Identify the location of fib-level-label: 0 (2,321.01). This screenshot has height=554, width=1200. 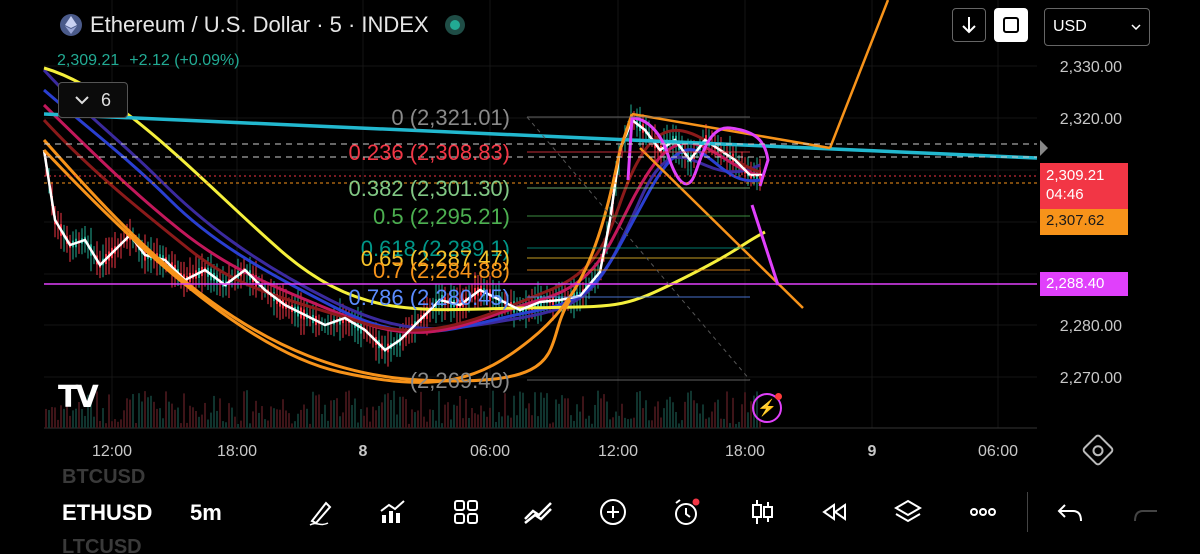
(450, 117).